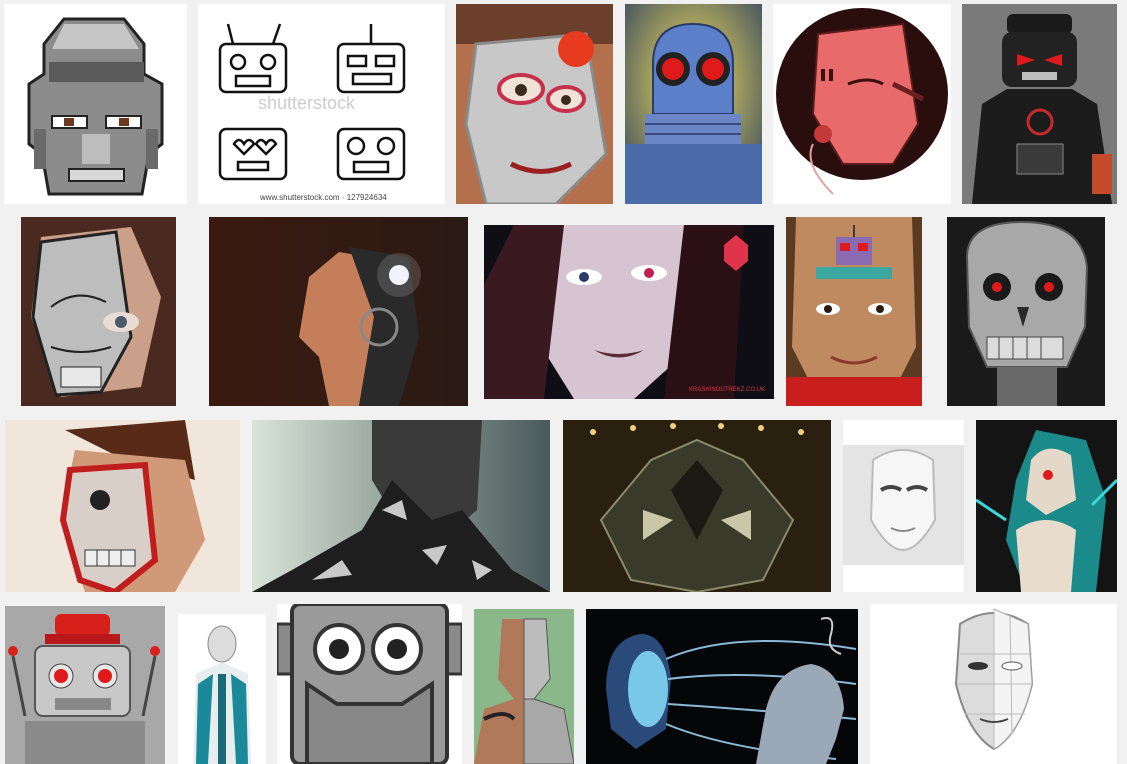  I want to click on image-result-pixel-robot, so click(95, 104).